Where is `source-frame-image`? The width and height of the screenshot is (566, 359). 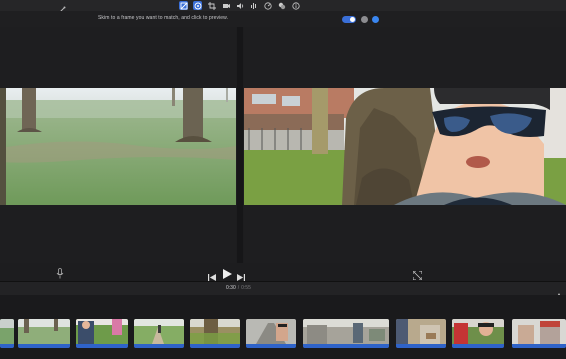 source-frame-image is located at coordinates (118, 146).